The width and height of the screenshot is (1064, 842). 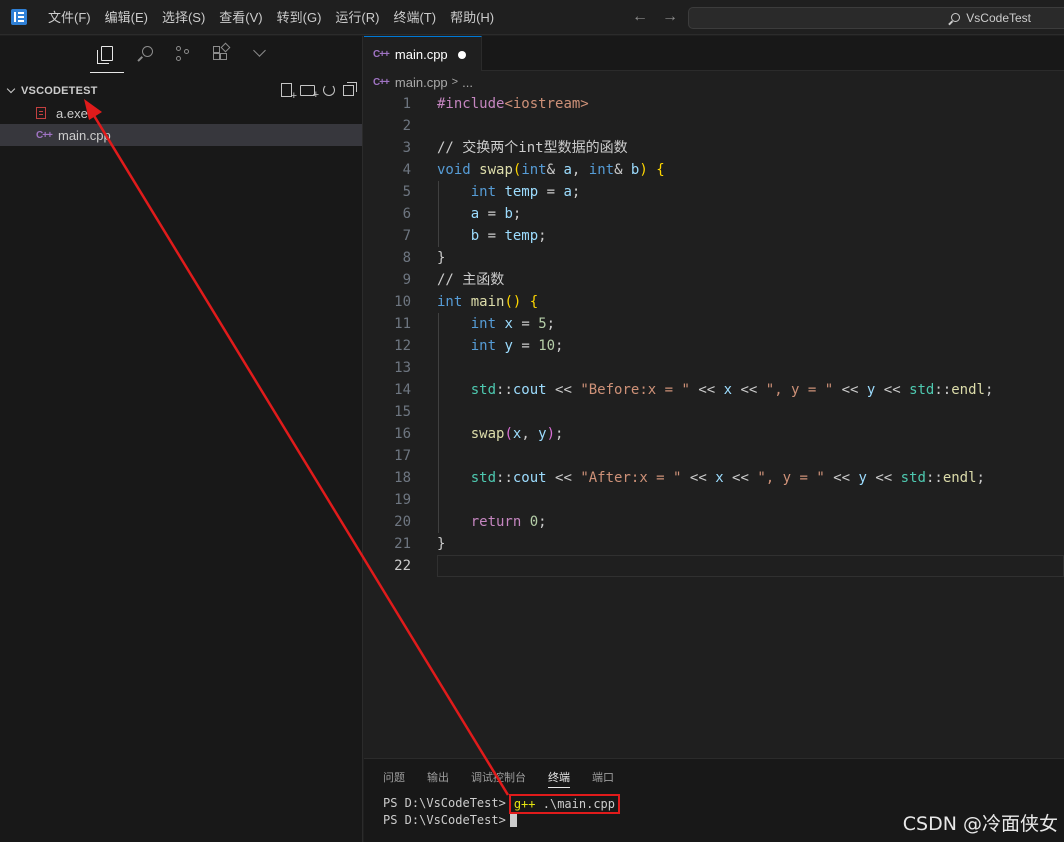 I want to click on new-file-icon, so click(x=289, y=92).